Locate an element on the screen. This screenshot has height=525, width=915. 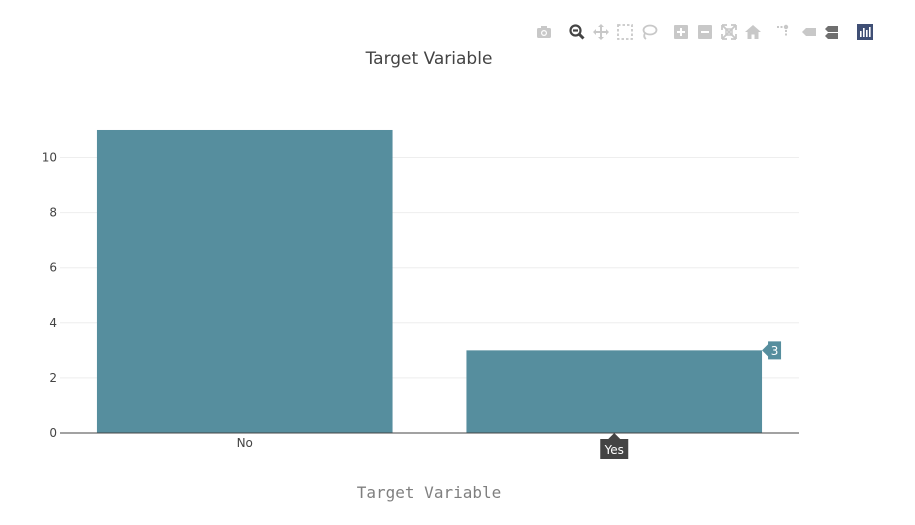
y-tick-label: 6 is located at coordinates (53, 268).